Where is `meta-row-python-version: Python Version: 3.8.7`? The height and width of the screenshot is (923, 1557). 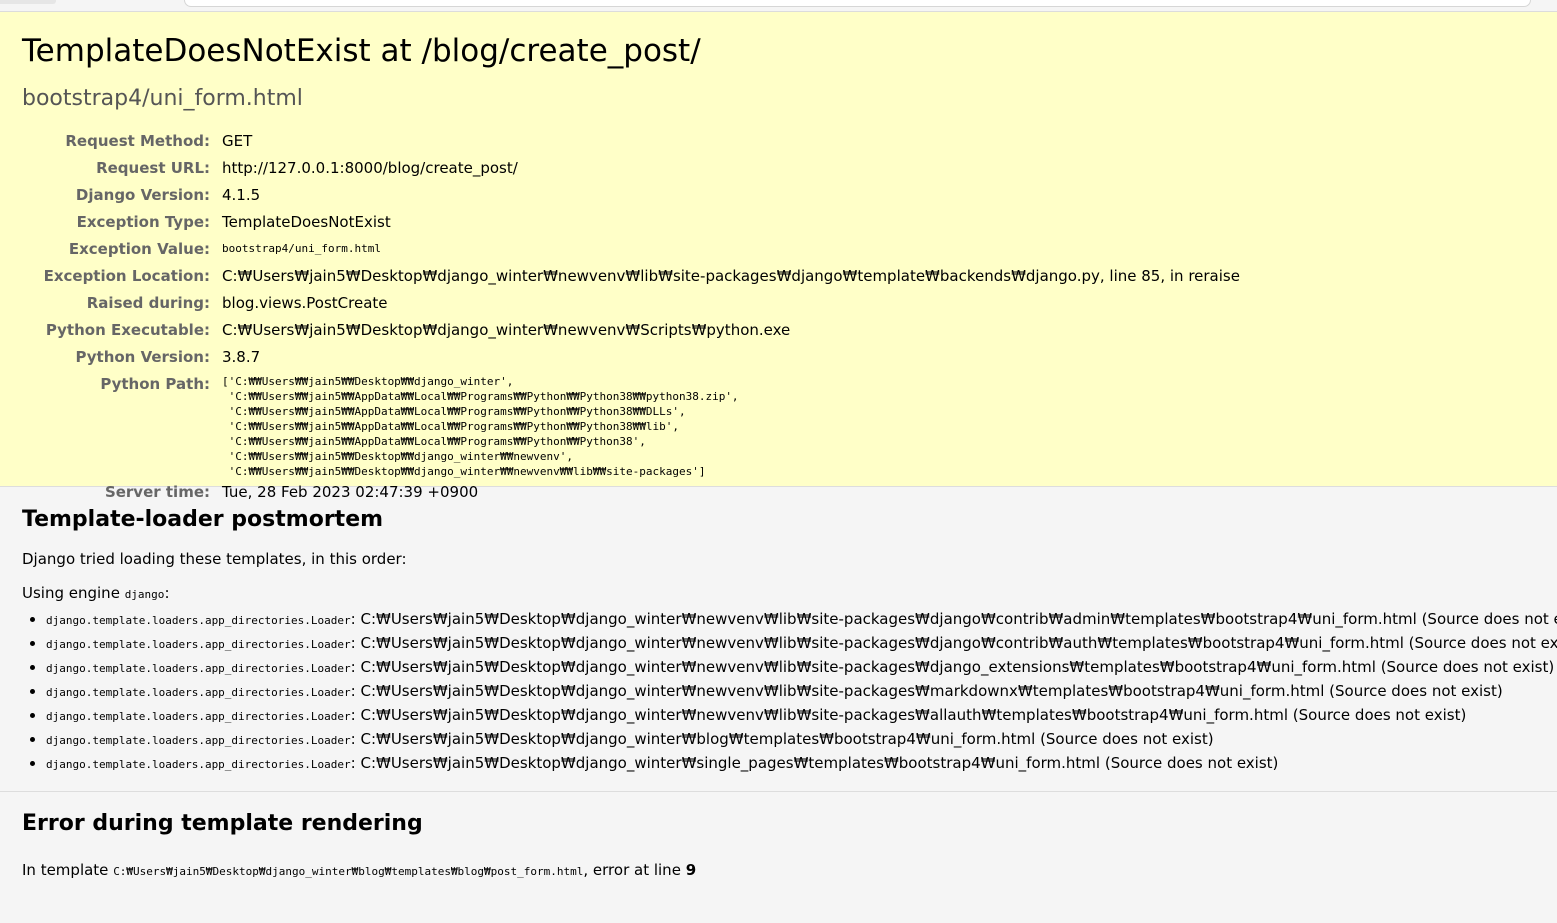
meta-row-python-version: Python Version: 3.8.7 is located at coordinates (631, 357).